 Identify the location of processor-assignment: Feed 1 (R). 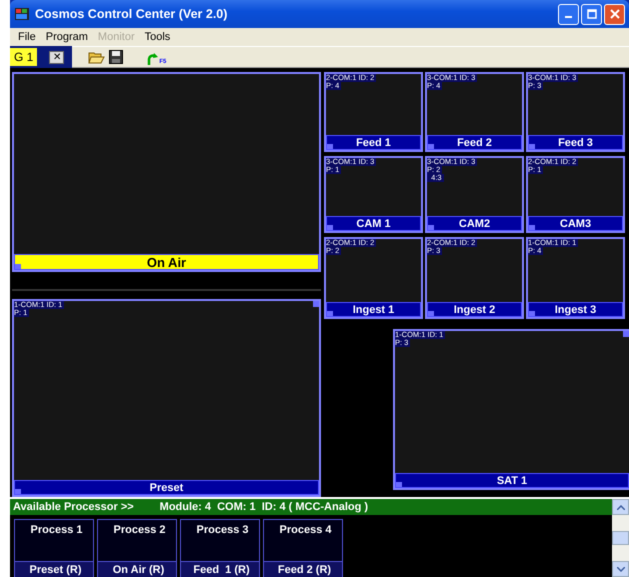
(220, 569).